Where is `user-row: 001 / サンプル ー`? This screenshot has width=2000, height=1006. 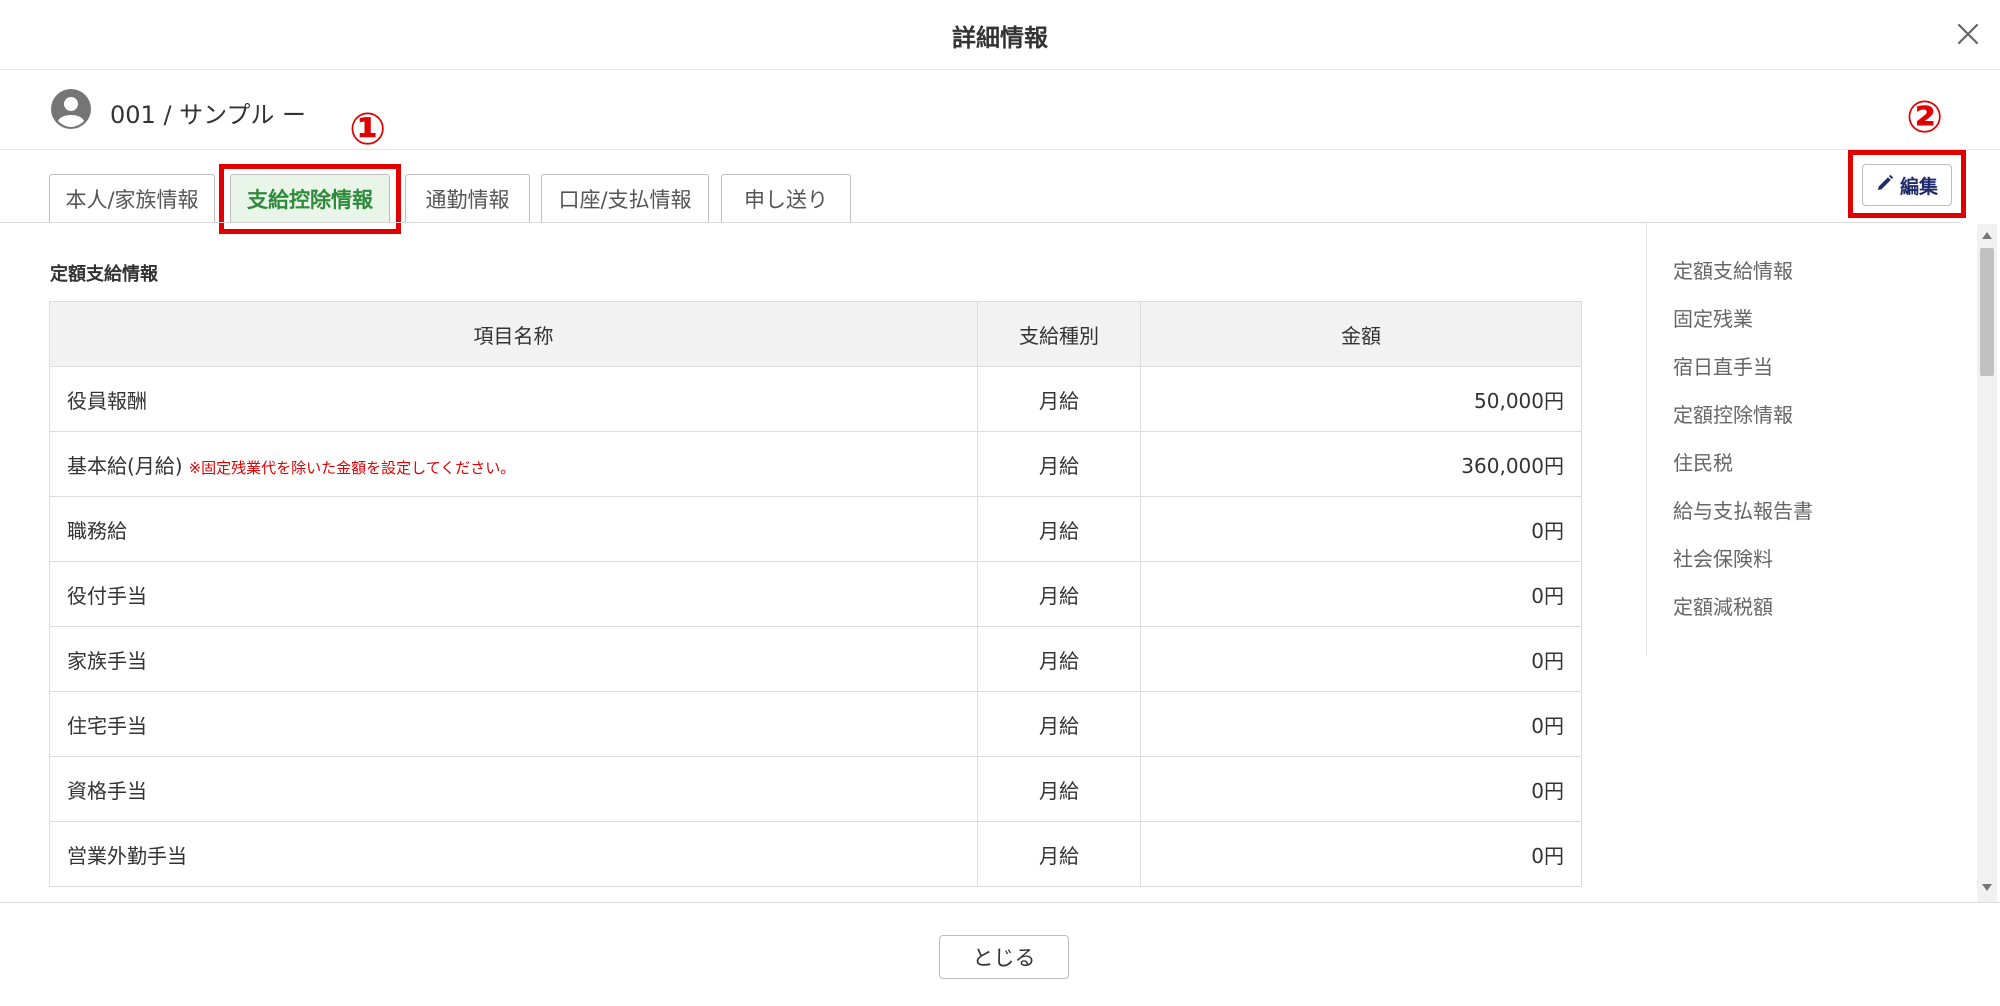 user-row: 001 / サンプル ー is located at coordinates (1000, 110).